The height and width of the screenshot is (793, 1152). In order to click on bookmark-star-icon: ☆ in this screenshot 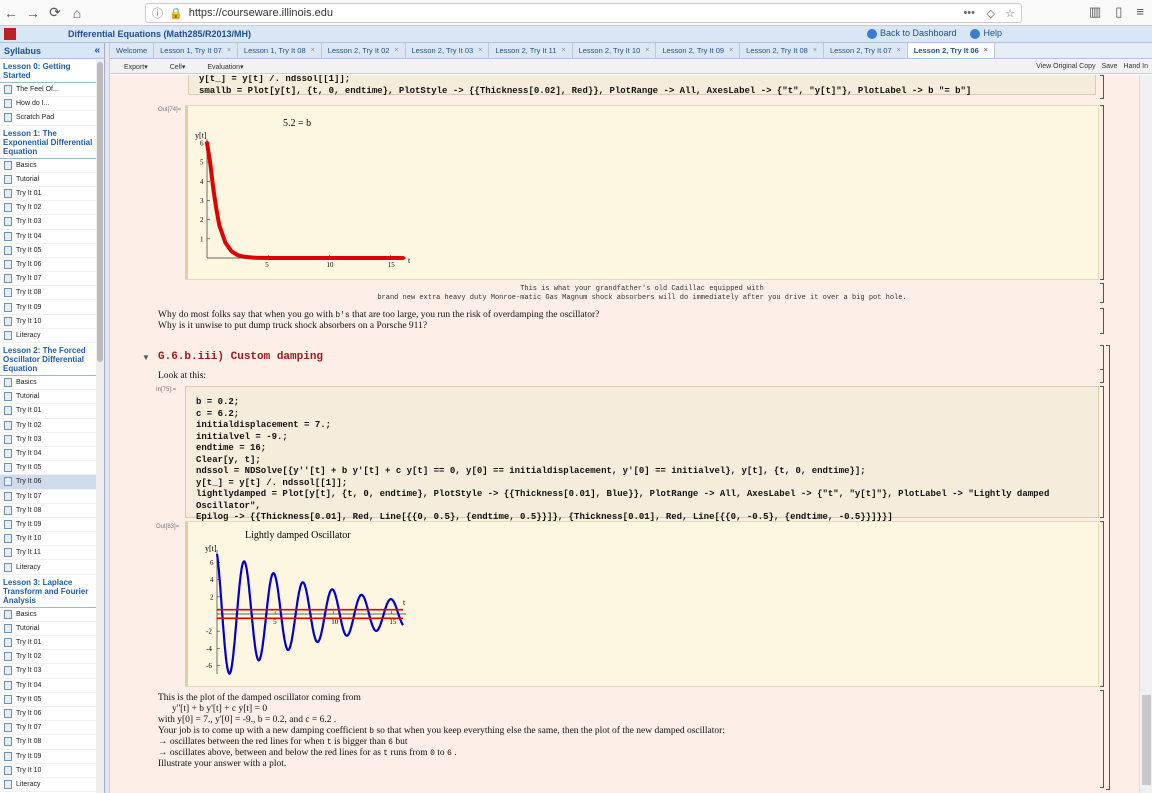, I will do `click(1010, 13)`.